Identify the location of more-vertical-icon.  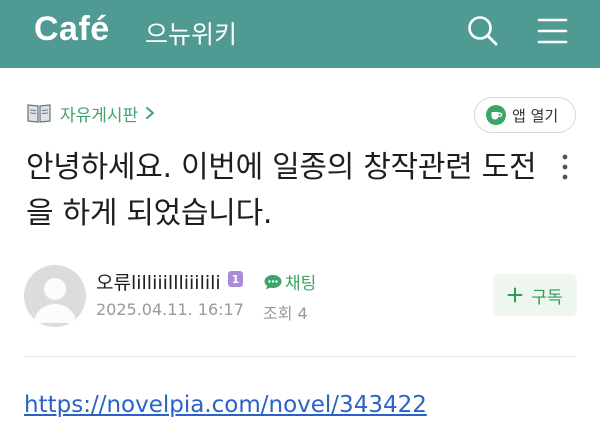
(565, 167).